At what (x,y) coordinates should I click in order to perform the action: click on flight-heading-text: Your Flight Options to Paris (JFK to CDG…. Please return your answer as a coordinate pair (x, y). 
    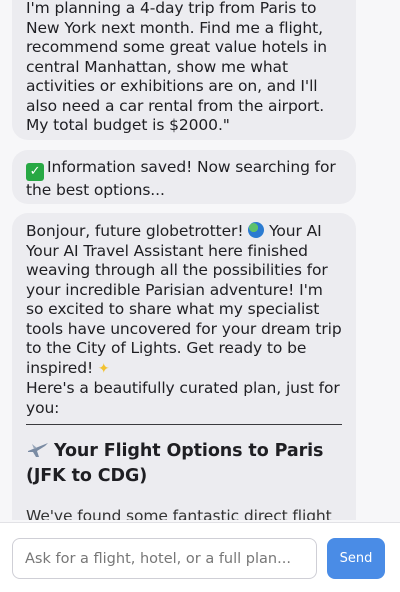
    Looking at the image, I should click on (175, 463).